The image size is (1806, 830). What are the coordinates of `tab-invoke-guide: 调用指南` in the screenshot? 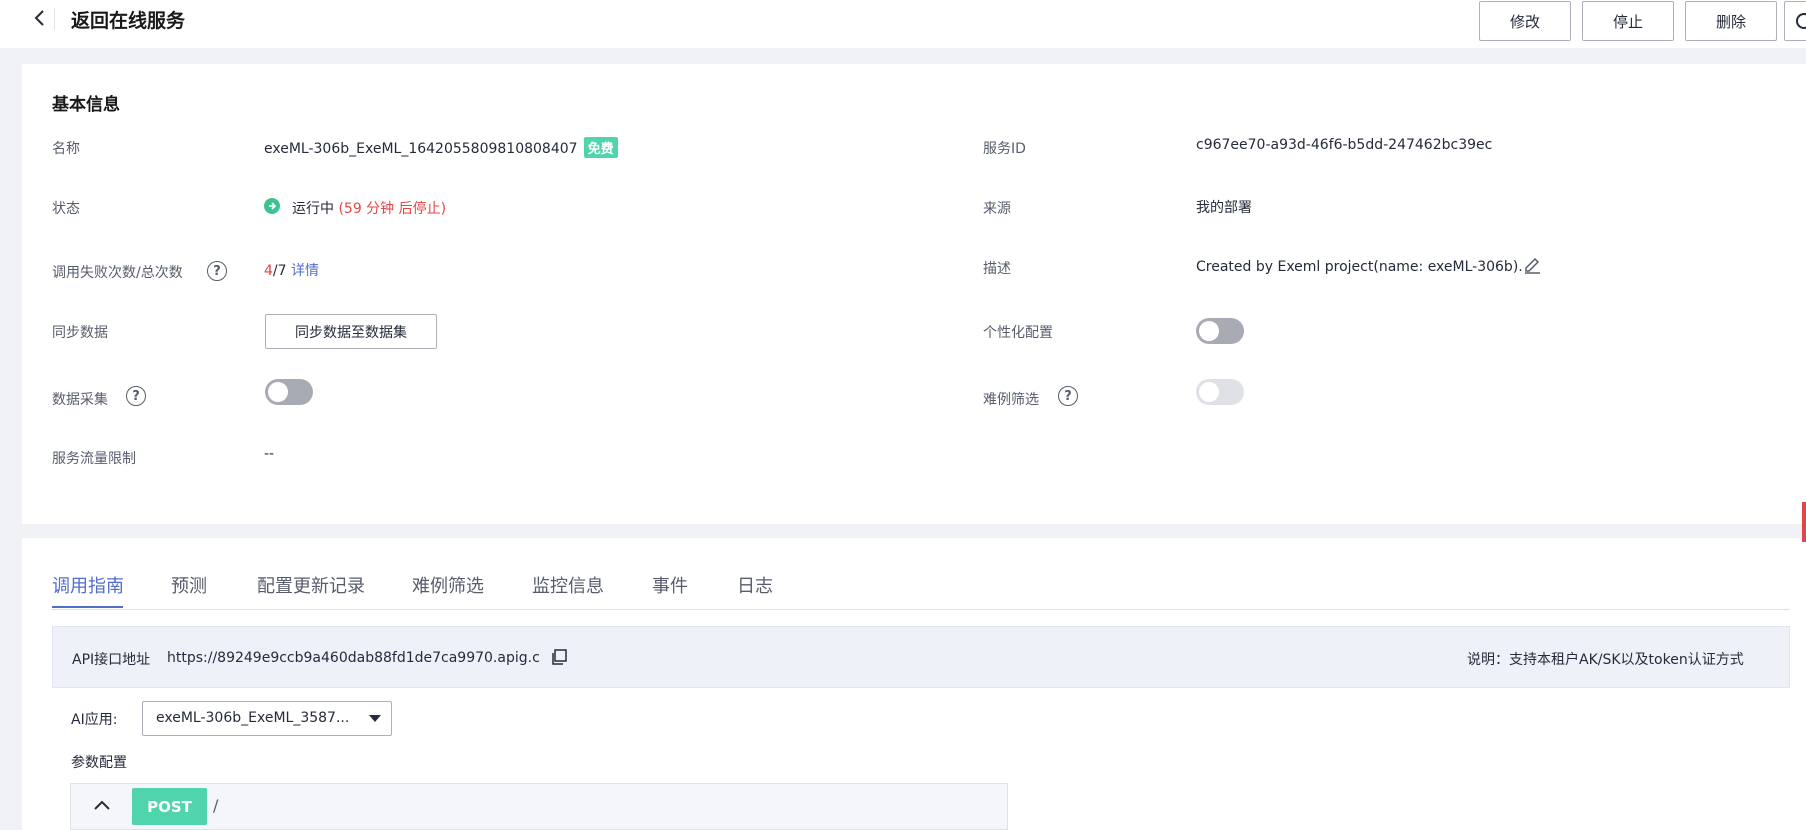 It's located at (88, 585).